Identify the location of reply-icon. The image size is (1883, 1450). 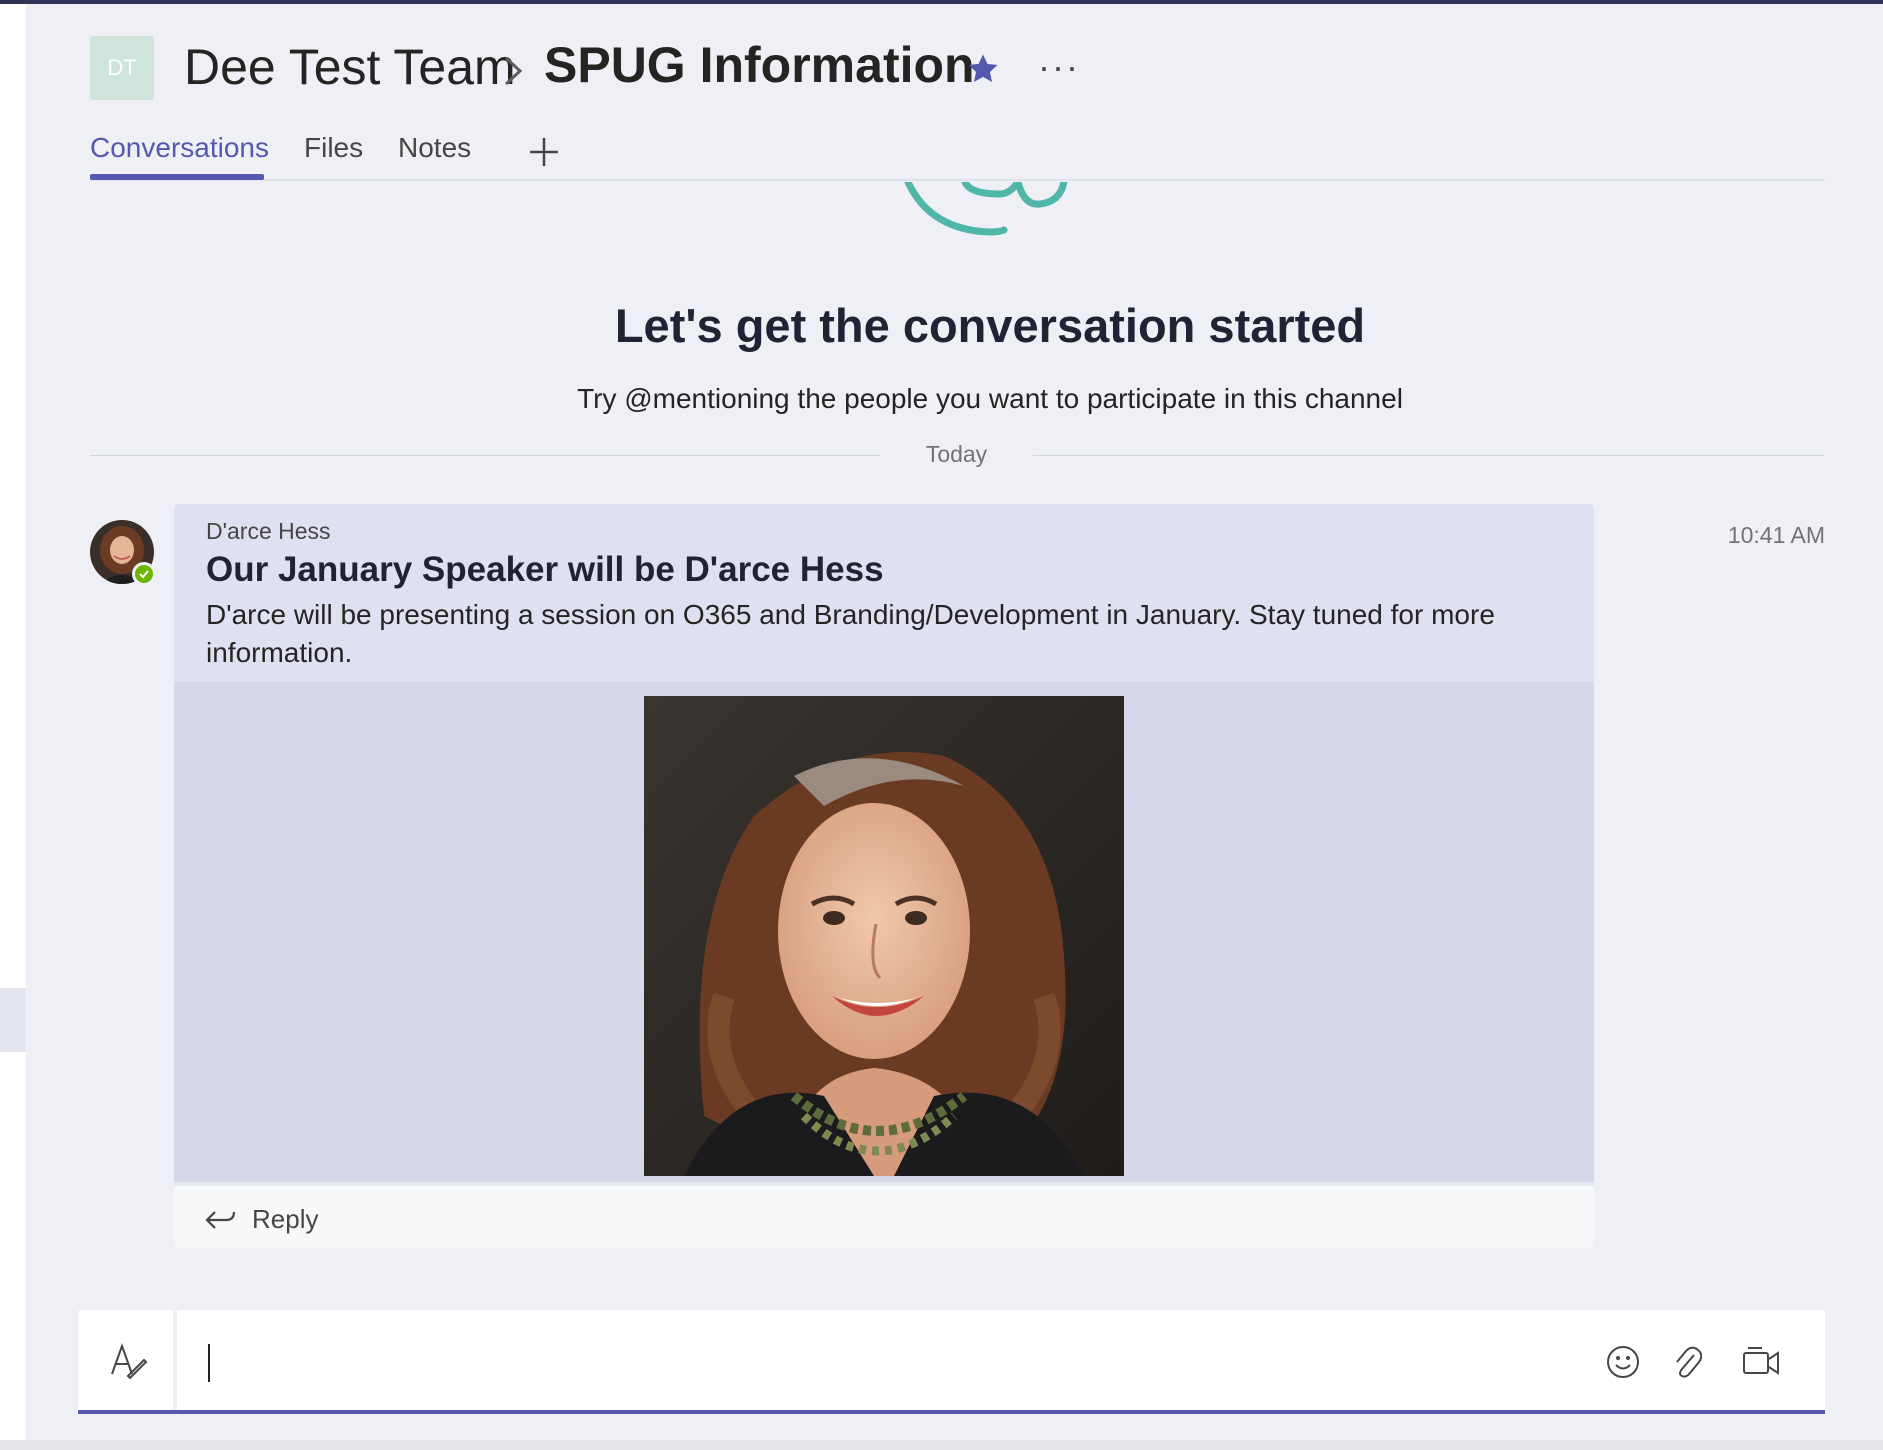
(220, 1220).